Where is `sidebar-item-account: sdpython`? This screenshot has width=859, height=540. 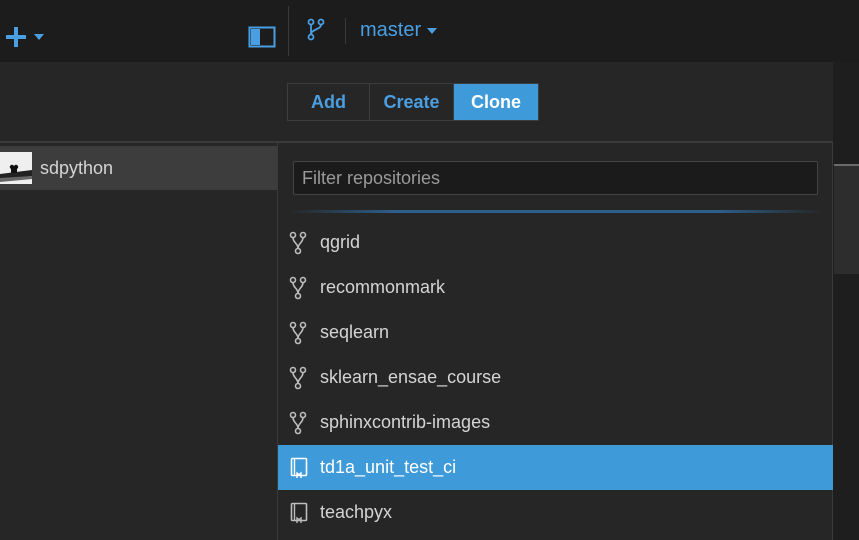
sidebar-item-account: sdpython is located at coordinates (138, 168).